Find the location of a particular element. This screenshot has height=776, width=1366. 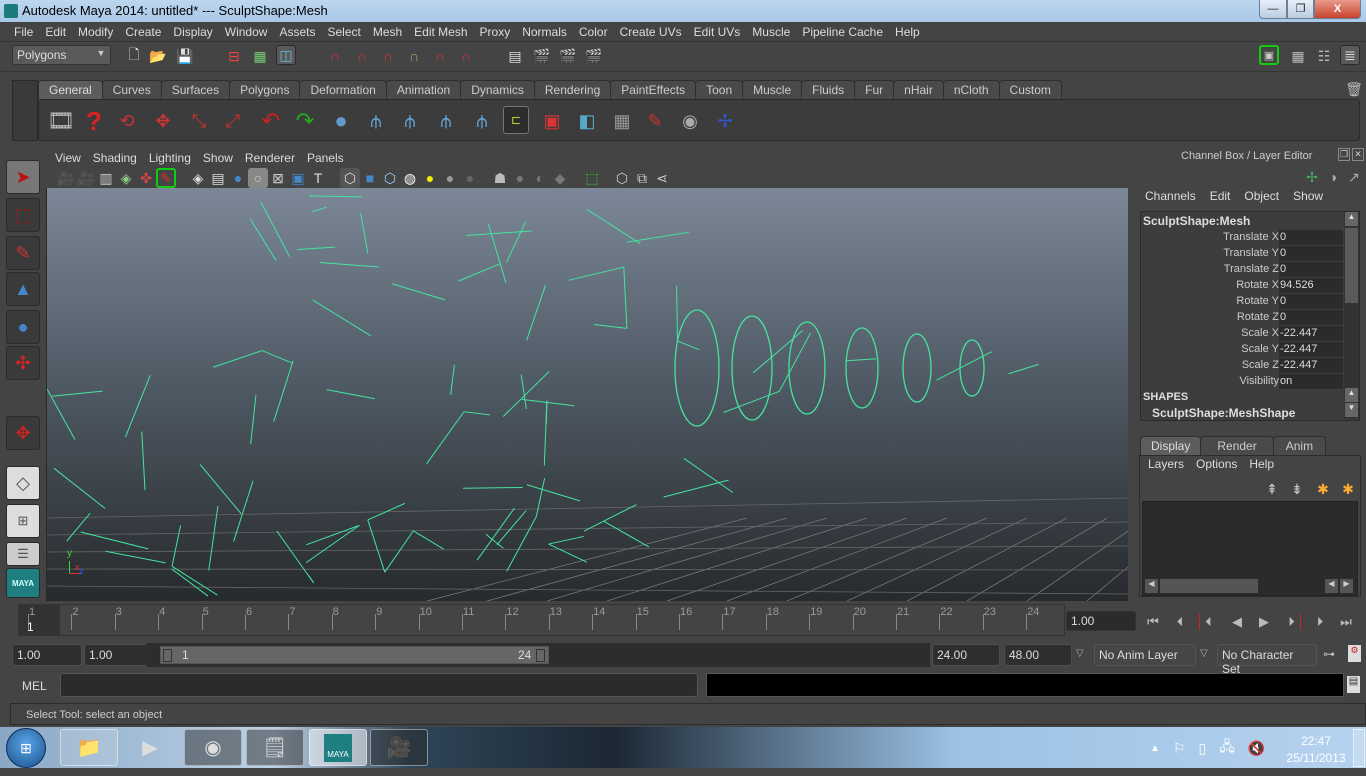

hierarchy-icon: ⫛ is located at coordinates (376, 121).